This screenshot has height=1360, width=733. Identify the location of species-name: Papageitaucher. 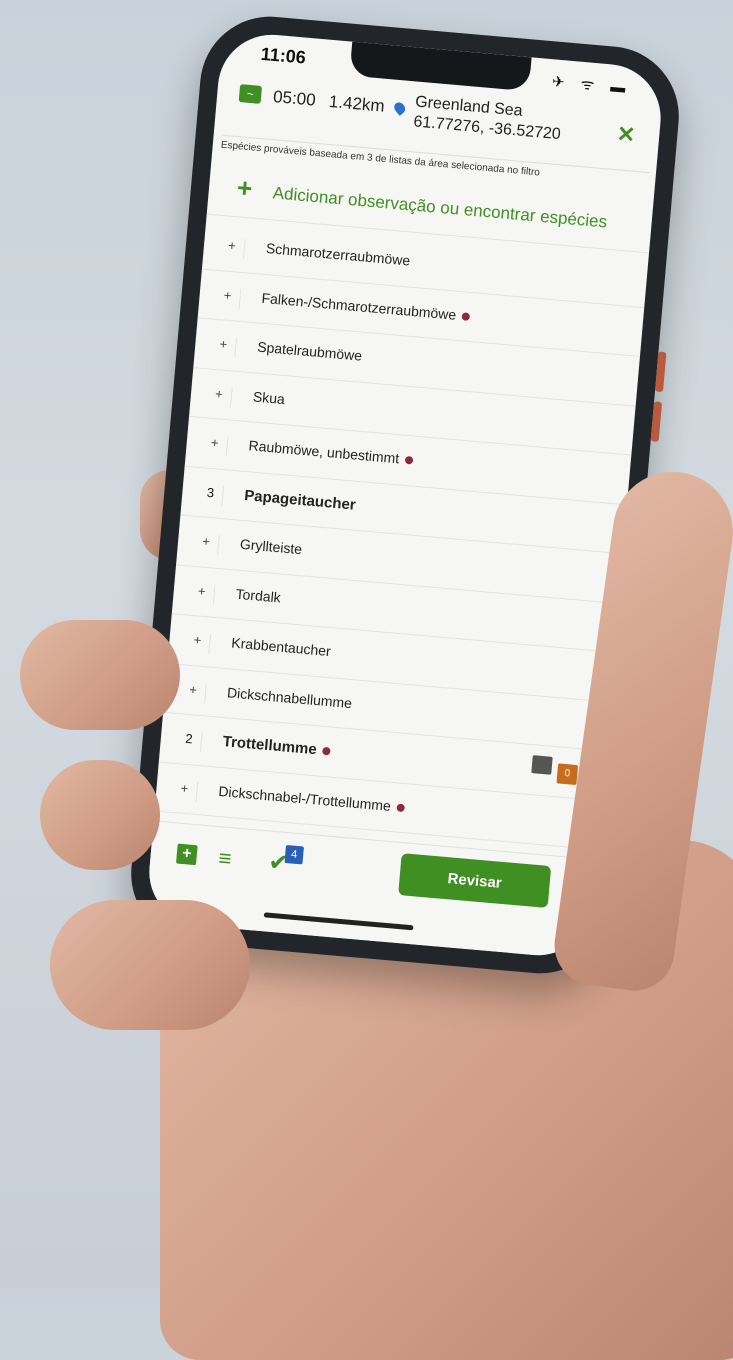
(300, 500).